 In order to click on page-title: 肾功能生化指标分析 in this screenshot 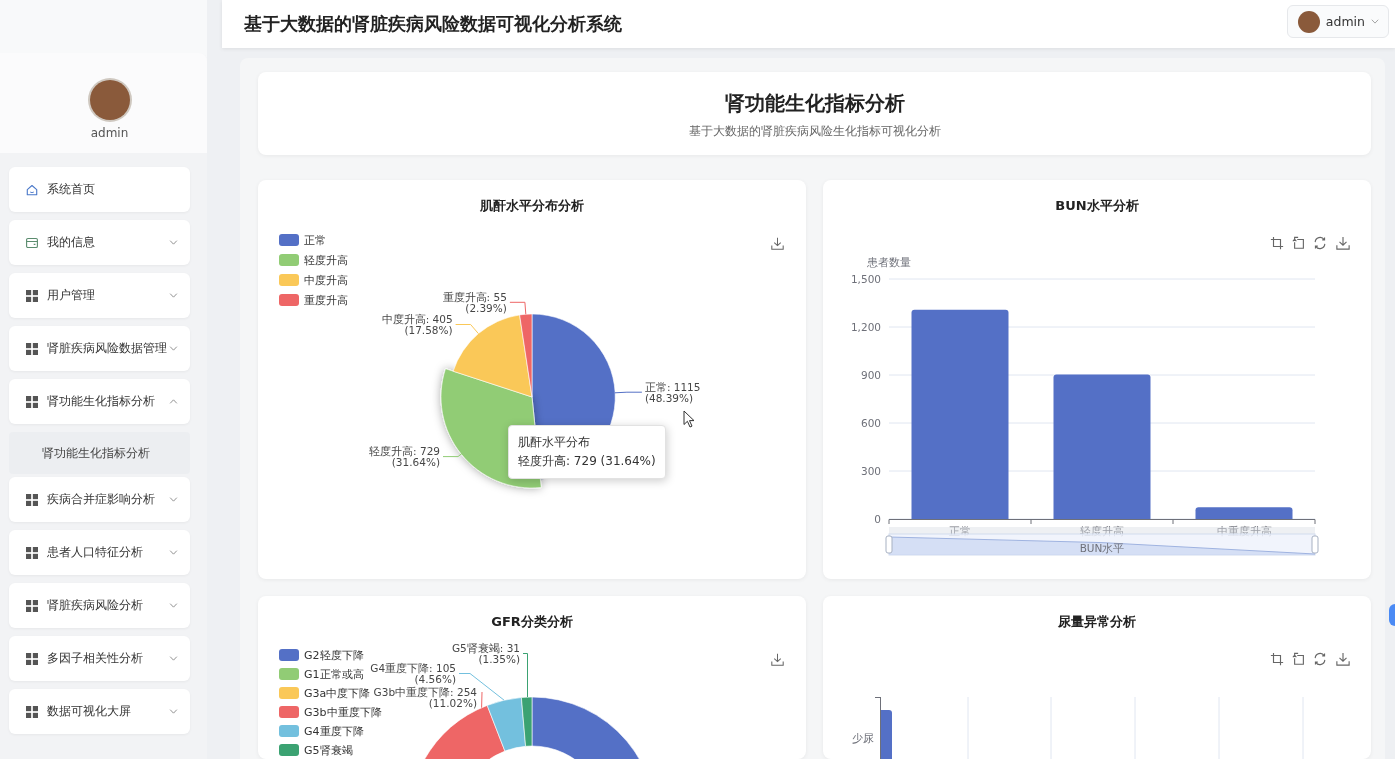, I will do `click(814, 103)`.